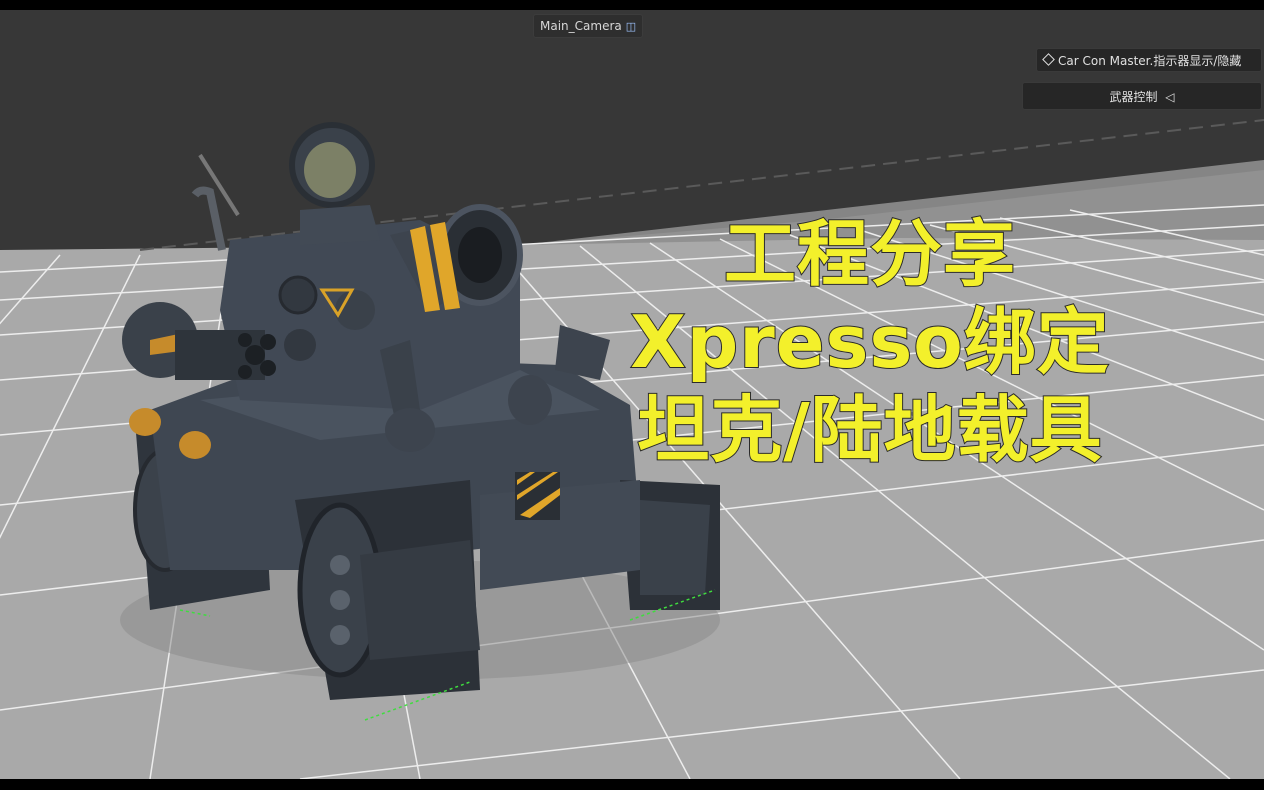 Image resolution: width=1264 pixels, height=790 pixels. Describe the element at coordinates (1170, 97) in the screenshot. I see `triangle-left-icon: ◁` at that location.